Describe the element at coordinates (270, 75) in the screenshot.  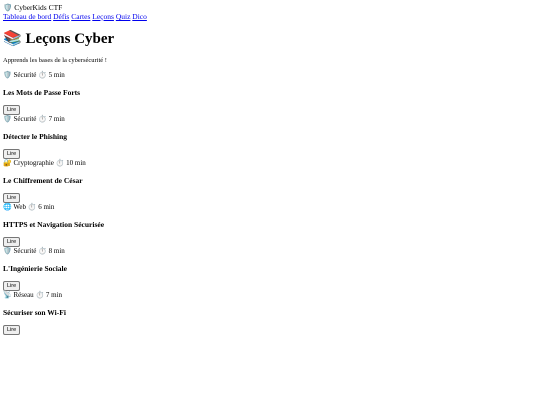
I see `lesson-meta: 🛡️ Sécurité ⏱️ 5 min` at that location.